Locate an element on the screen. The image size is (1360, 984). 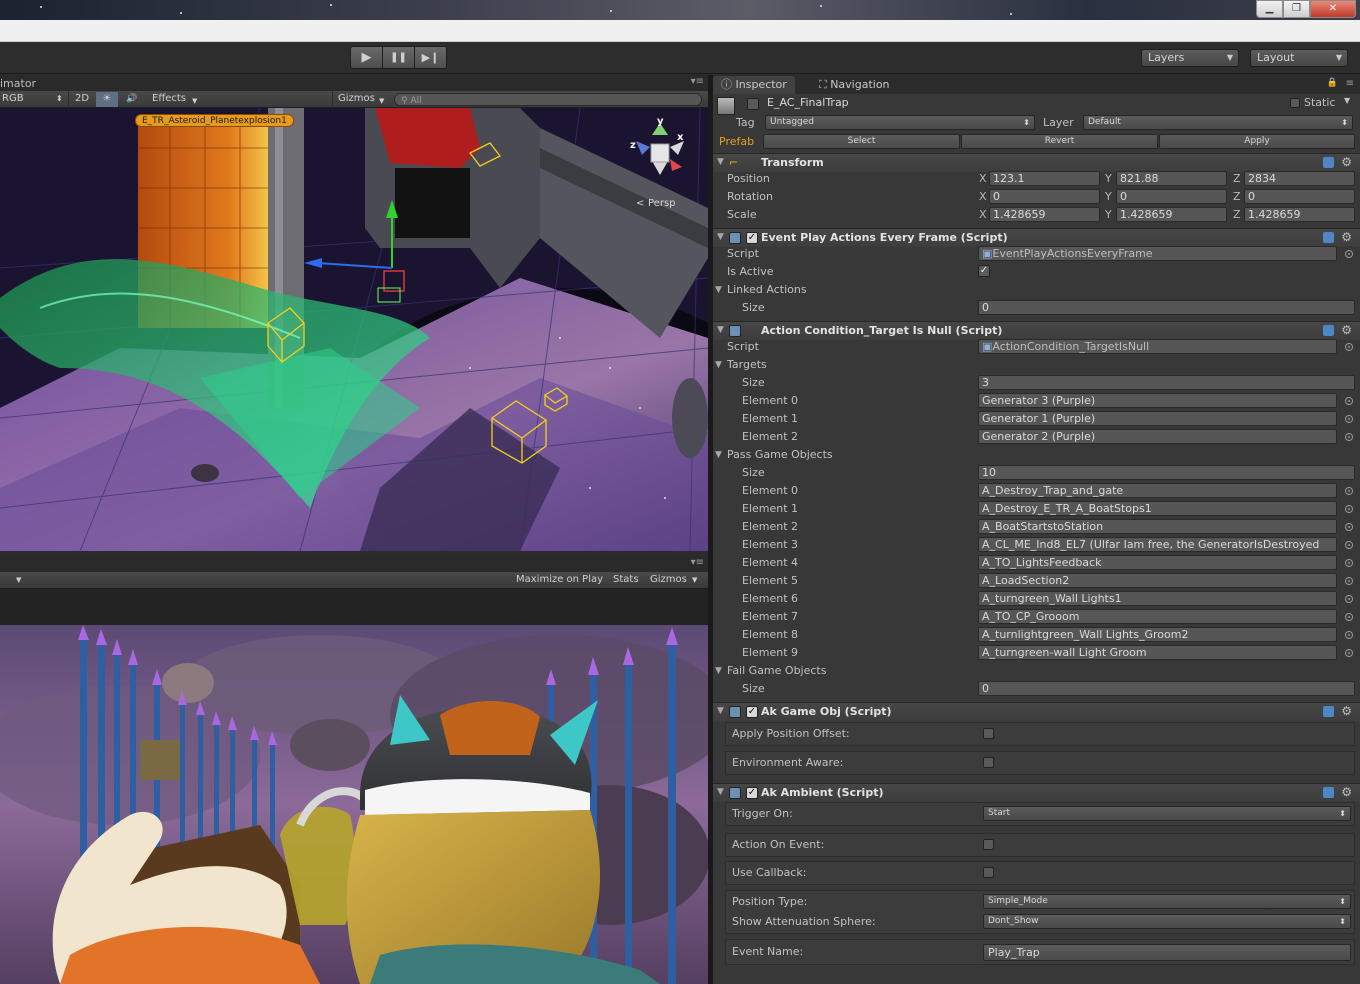
layer-dropdown: Default ⬍ is located at coordinates (1218, 122).